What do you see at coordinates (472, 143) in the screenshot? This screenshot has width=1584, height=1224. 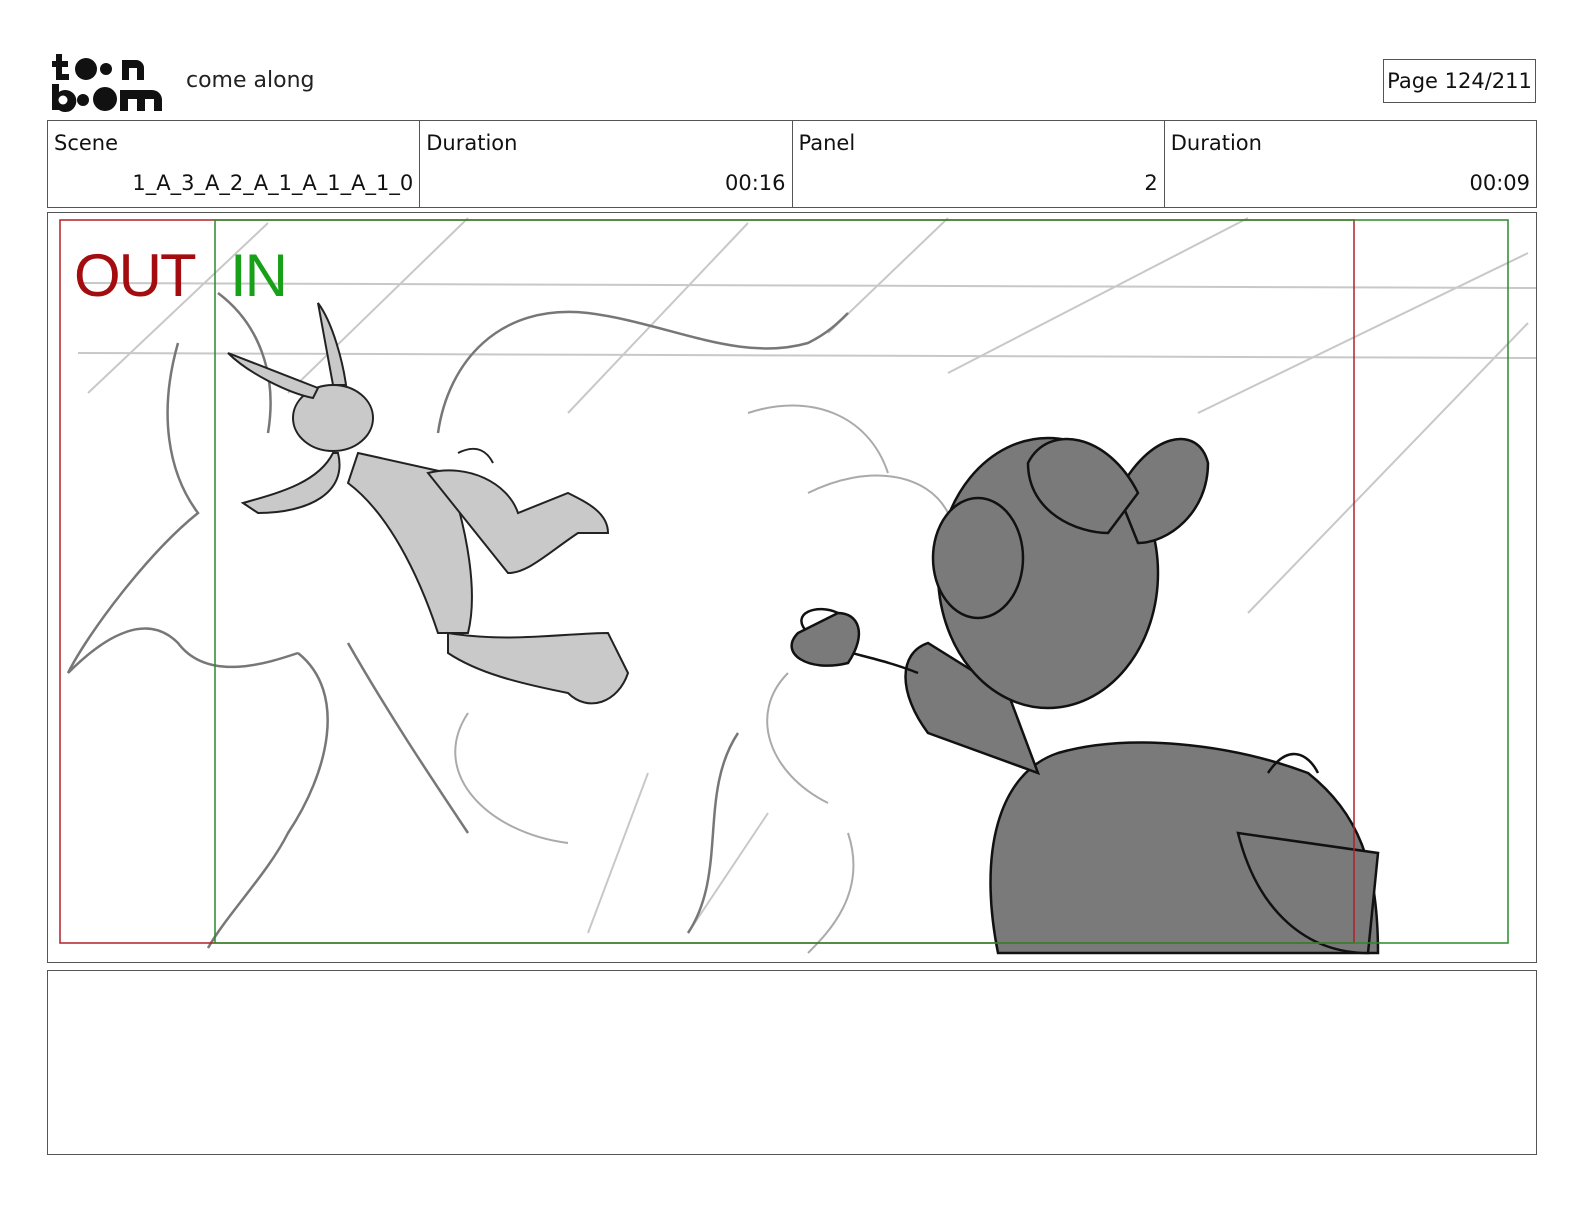 I see `scene-duration-label: Duration` at bounding box center [472, 143].